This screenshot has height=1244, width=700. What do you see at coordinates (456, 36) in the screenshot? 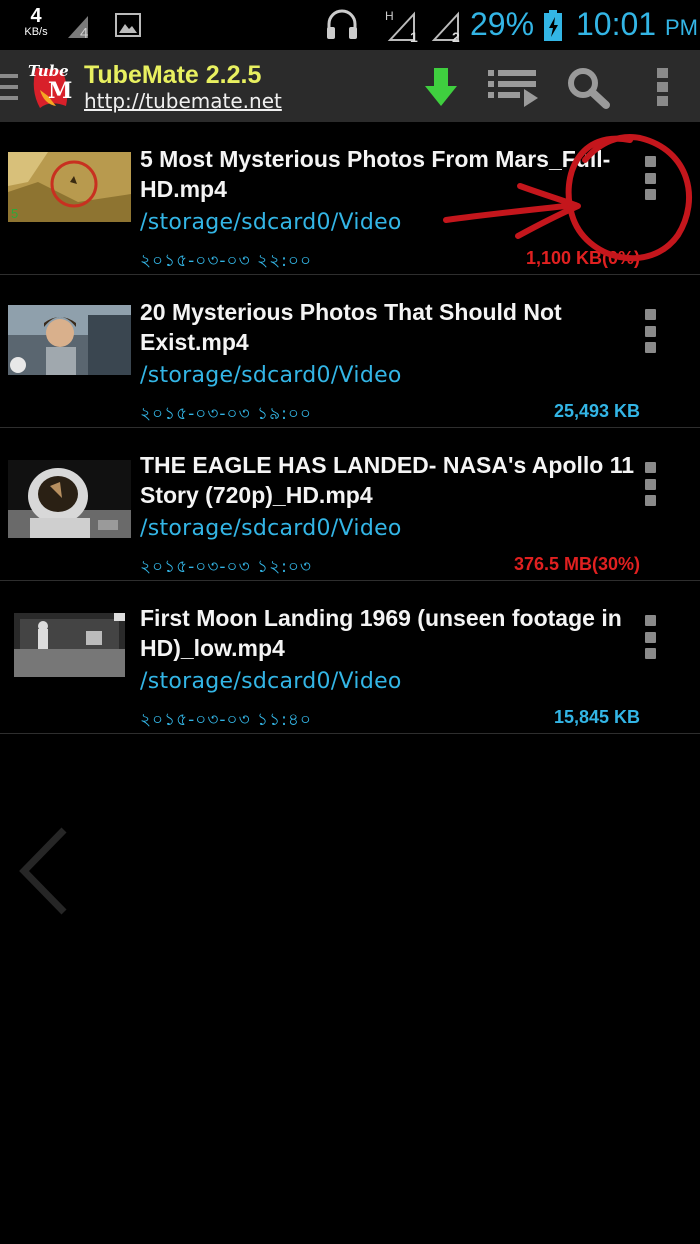
I see `sim2-label: 2` at bounding box center [456, 36].